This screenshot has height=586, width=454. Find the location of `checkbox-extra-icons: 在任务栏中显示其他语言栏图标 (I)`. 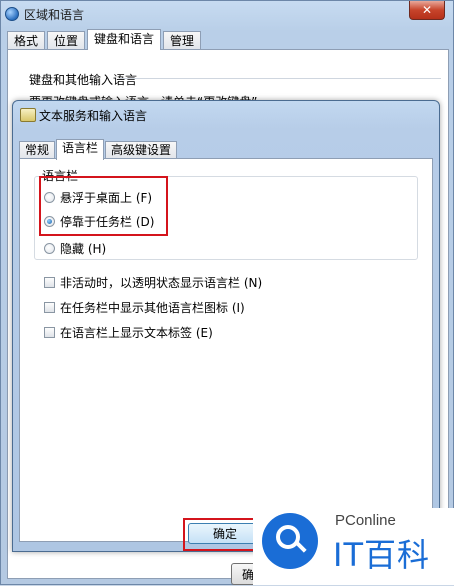

checkbox-extra-icons: 在任务栏中显示其他语言栏图标 (I) is located at coordinates (144, 307).